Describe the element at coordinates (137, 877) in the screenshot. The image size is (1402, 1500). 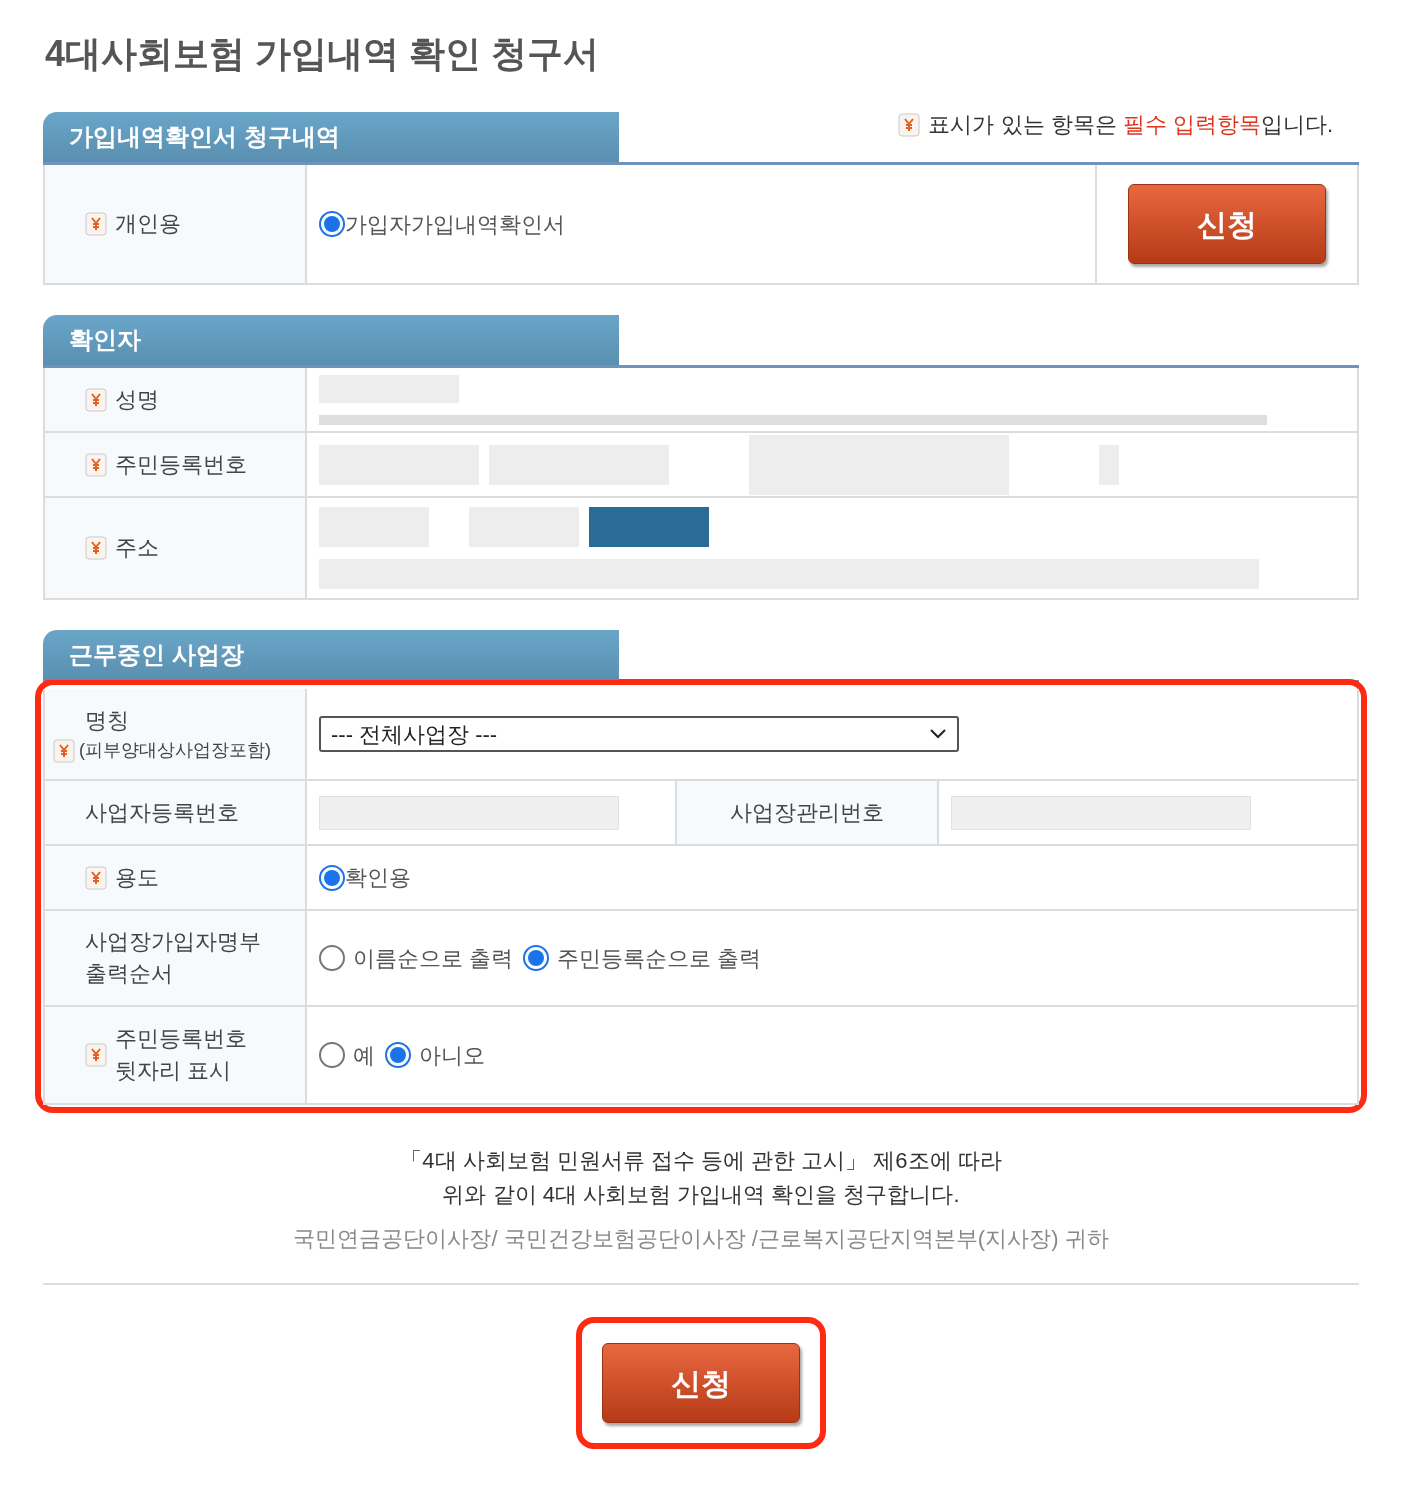
I see `field-label: 용도` at that location.